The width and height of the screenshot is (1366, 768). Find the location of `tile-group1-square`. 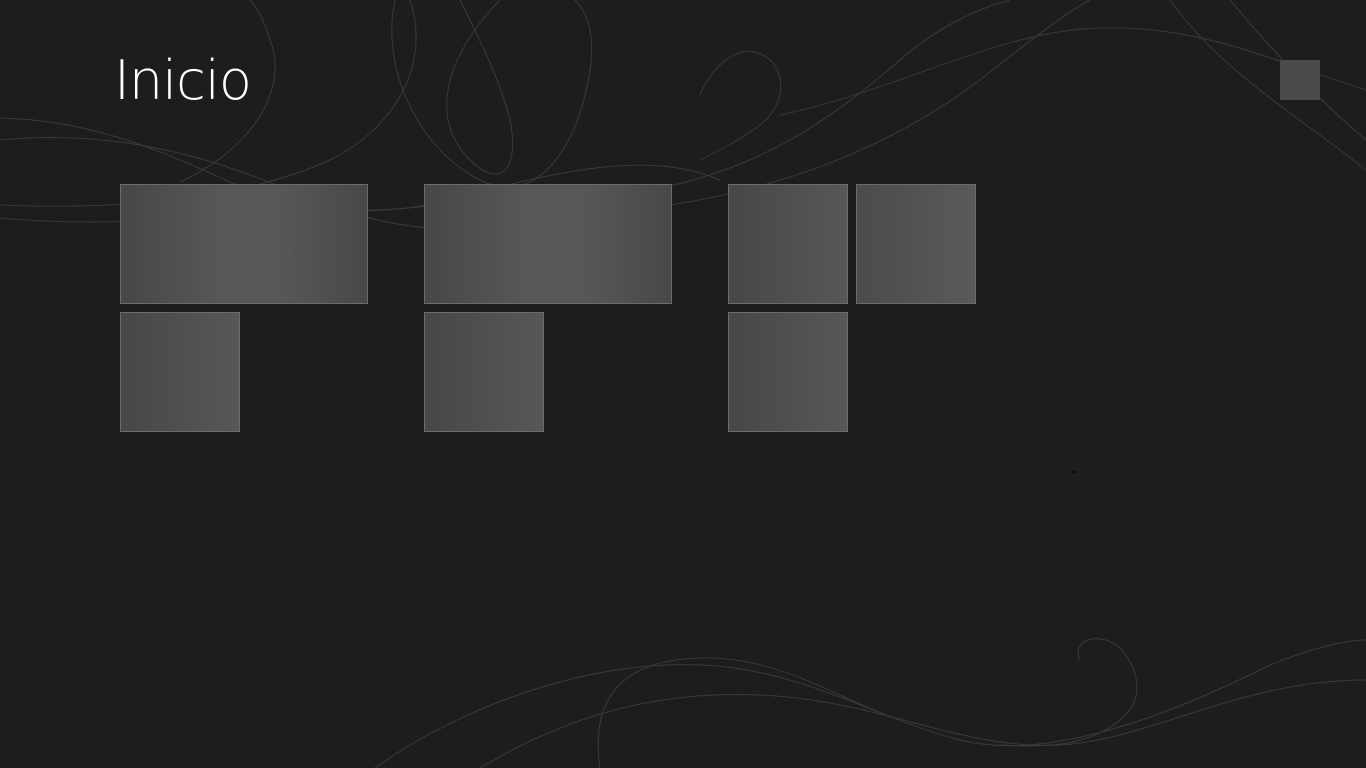

tile-group1-square is located at coordinates (180, 372).